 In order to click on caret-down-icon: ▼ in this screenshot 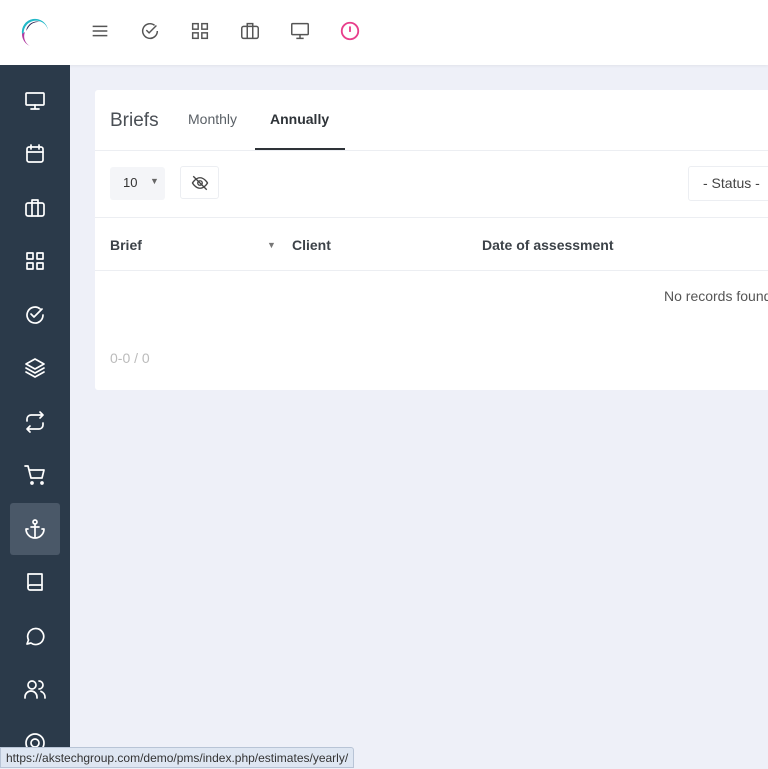, I will do `click(154, 181)`.